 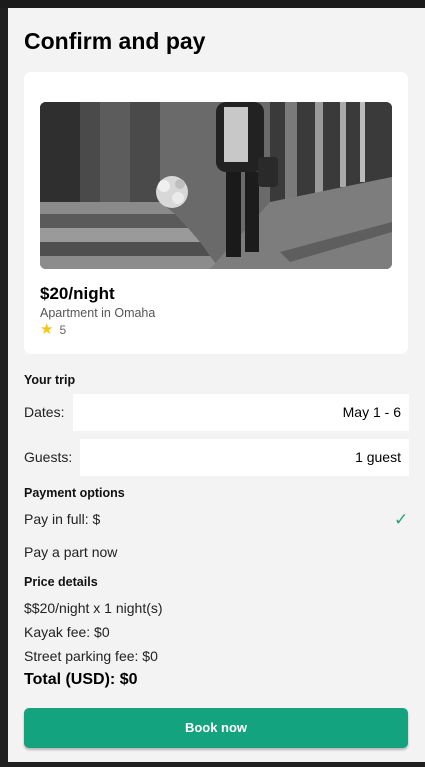 I want to click on dates-label: Dates:, so click(x=44, y=412).